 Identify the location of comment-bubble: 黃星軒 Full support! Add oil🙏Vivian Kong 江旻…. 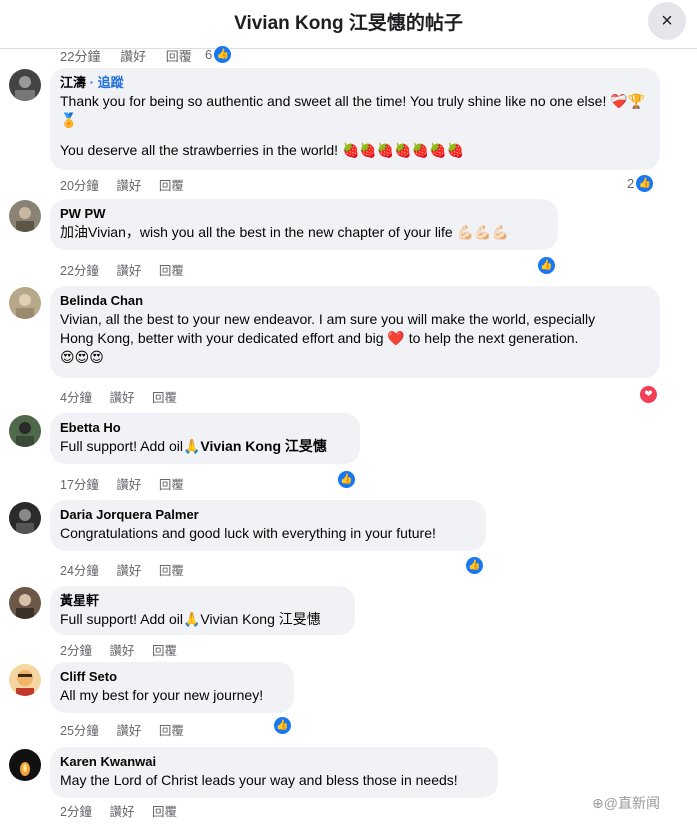
(202, 610).